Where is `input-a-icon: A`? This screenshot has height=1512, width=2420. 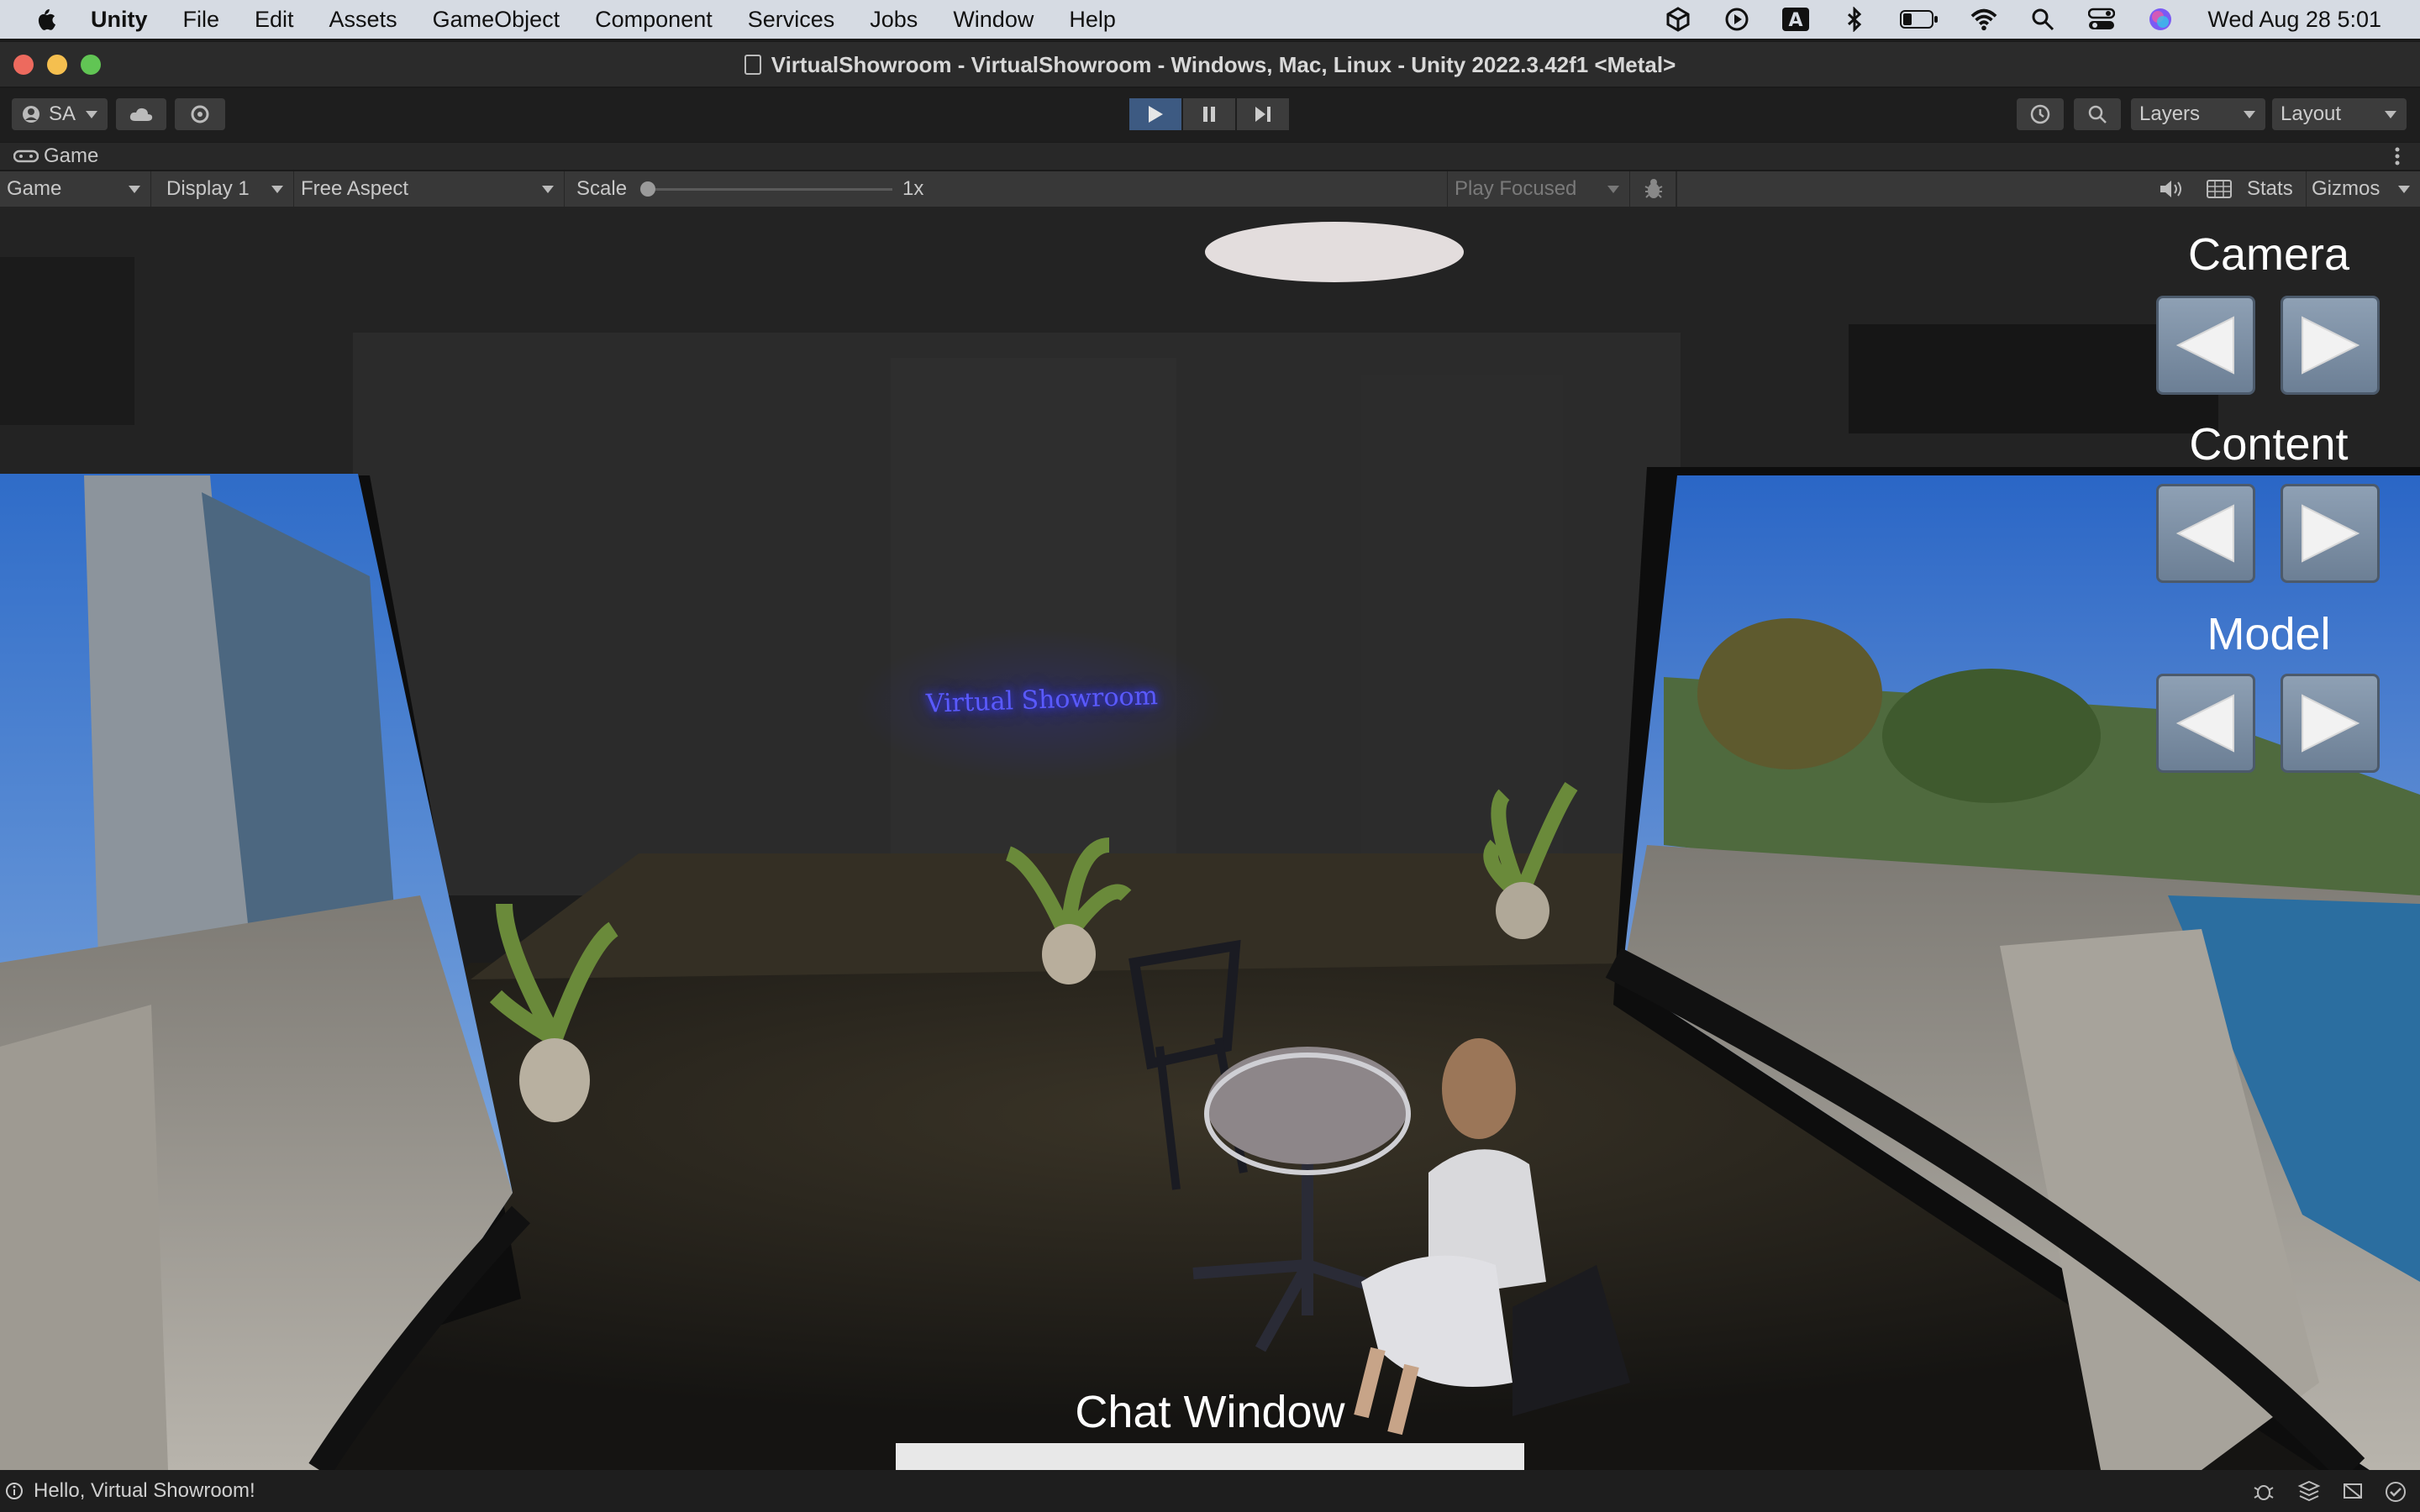
input-a-icon: A is located at coordinates (1796, 19).